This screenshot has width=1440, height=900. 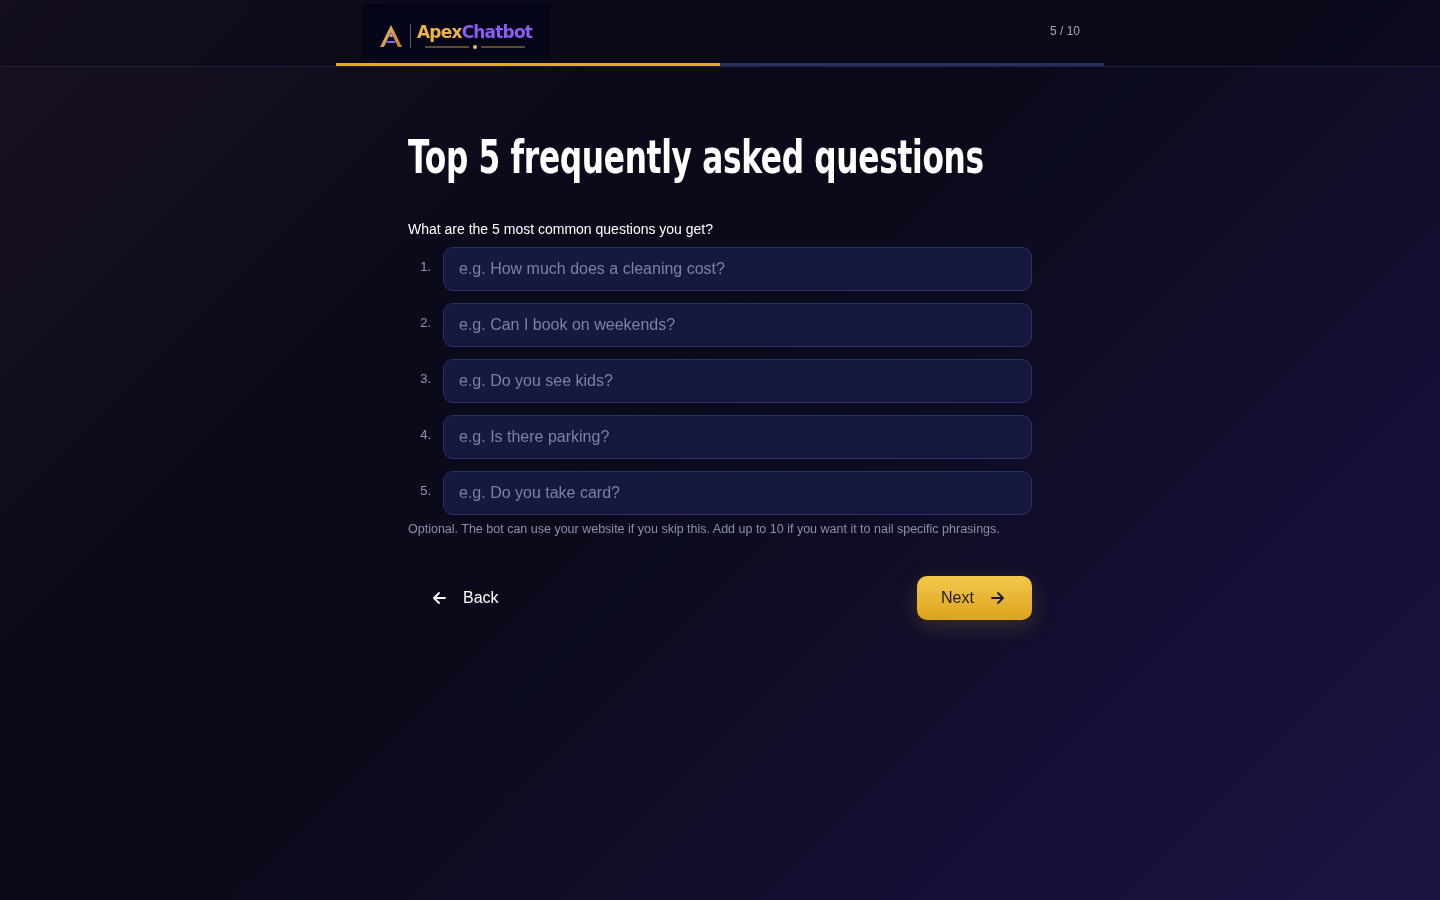 I want to click on input-field: e.g. Do you see kids?, so click(x=737, y=381).